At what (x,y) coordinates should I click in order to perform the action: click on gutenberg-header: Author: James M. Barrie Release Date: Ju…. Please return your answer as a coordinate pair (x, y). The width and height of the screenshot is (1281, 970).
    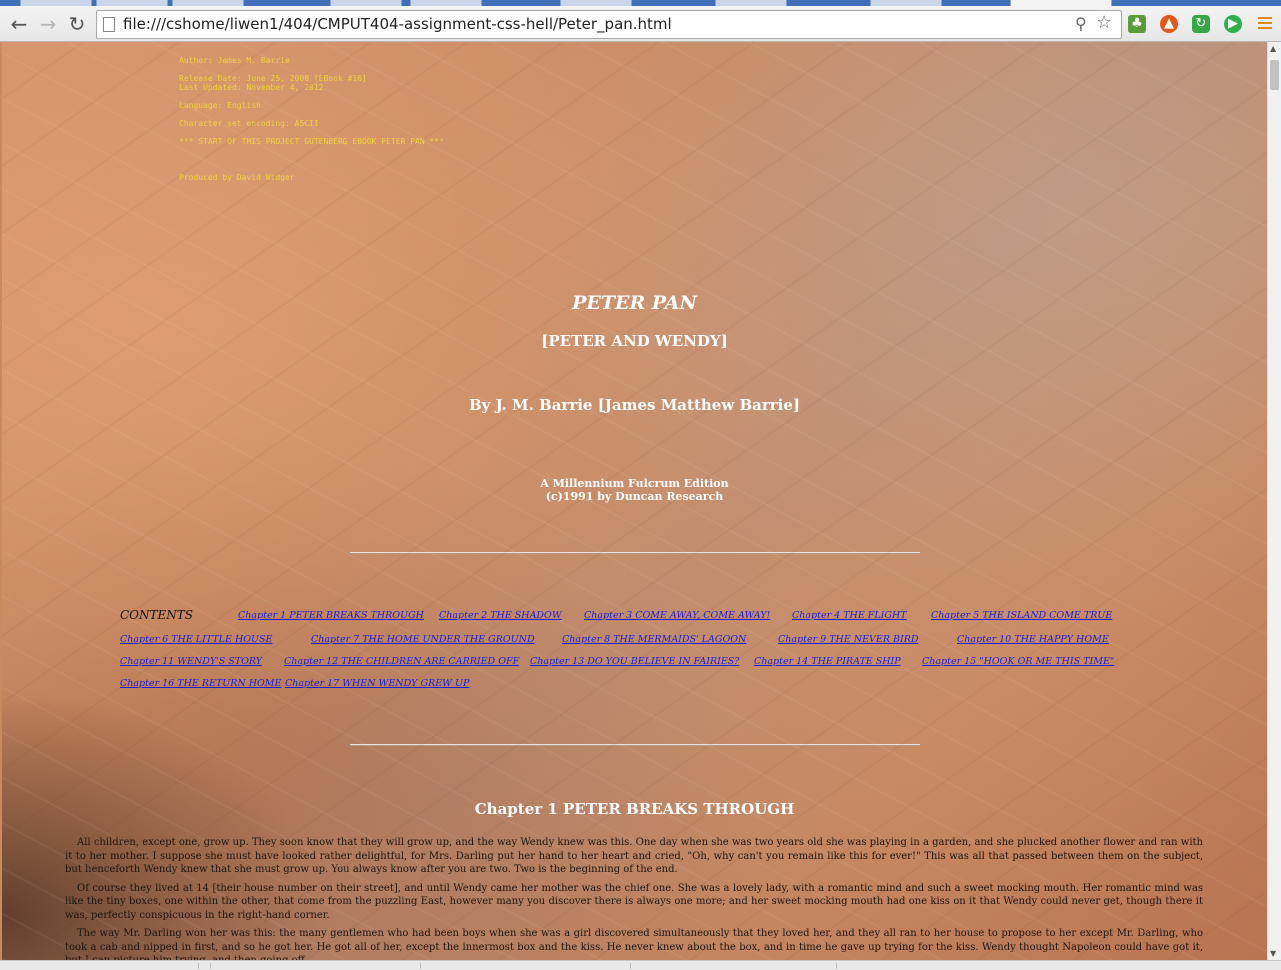
    Looking at the image, I should click on (311, 112).